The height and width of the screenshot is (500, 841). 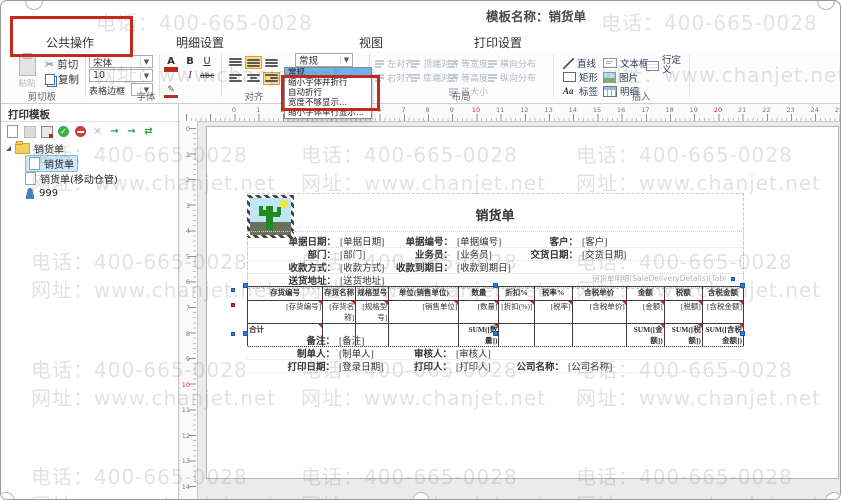 What do you see at coordinates (372, 312) in the screenshot?
I see `table-value-cell: [规格型号]` at bounding box center [372, 312].